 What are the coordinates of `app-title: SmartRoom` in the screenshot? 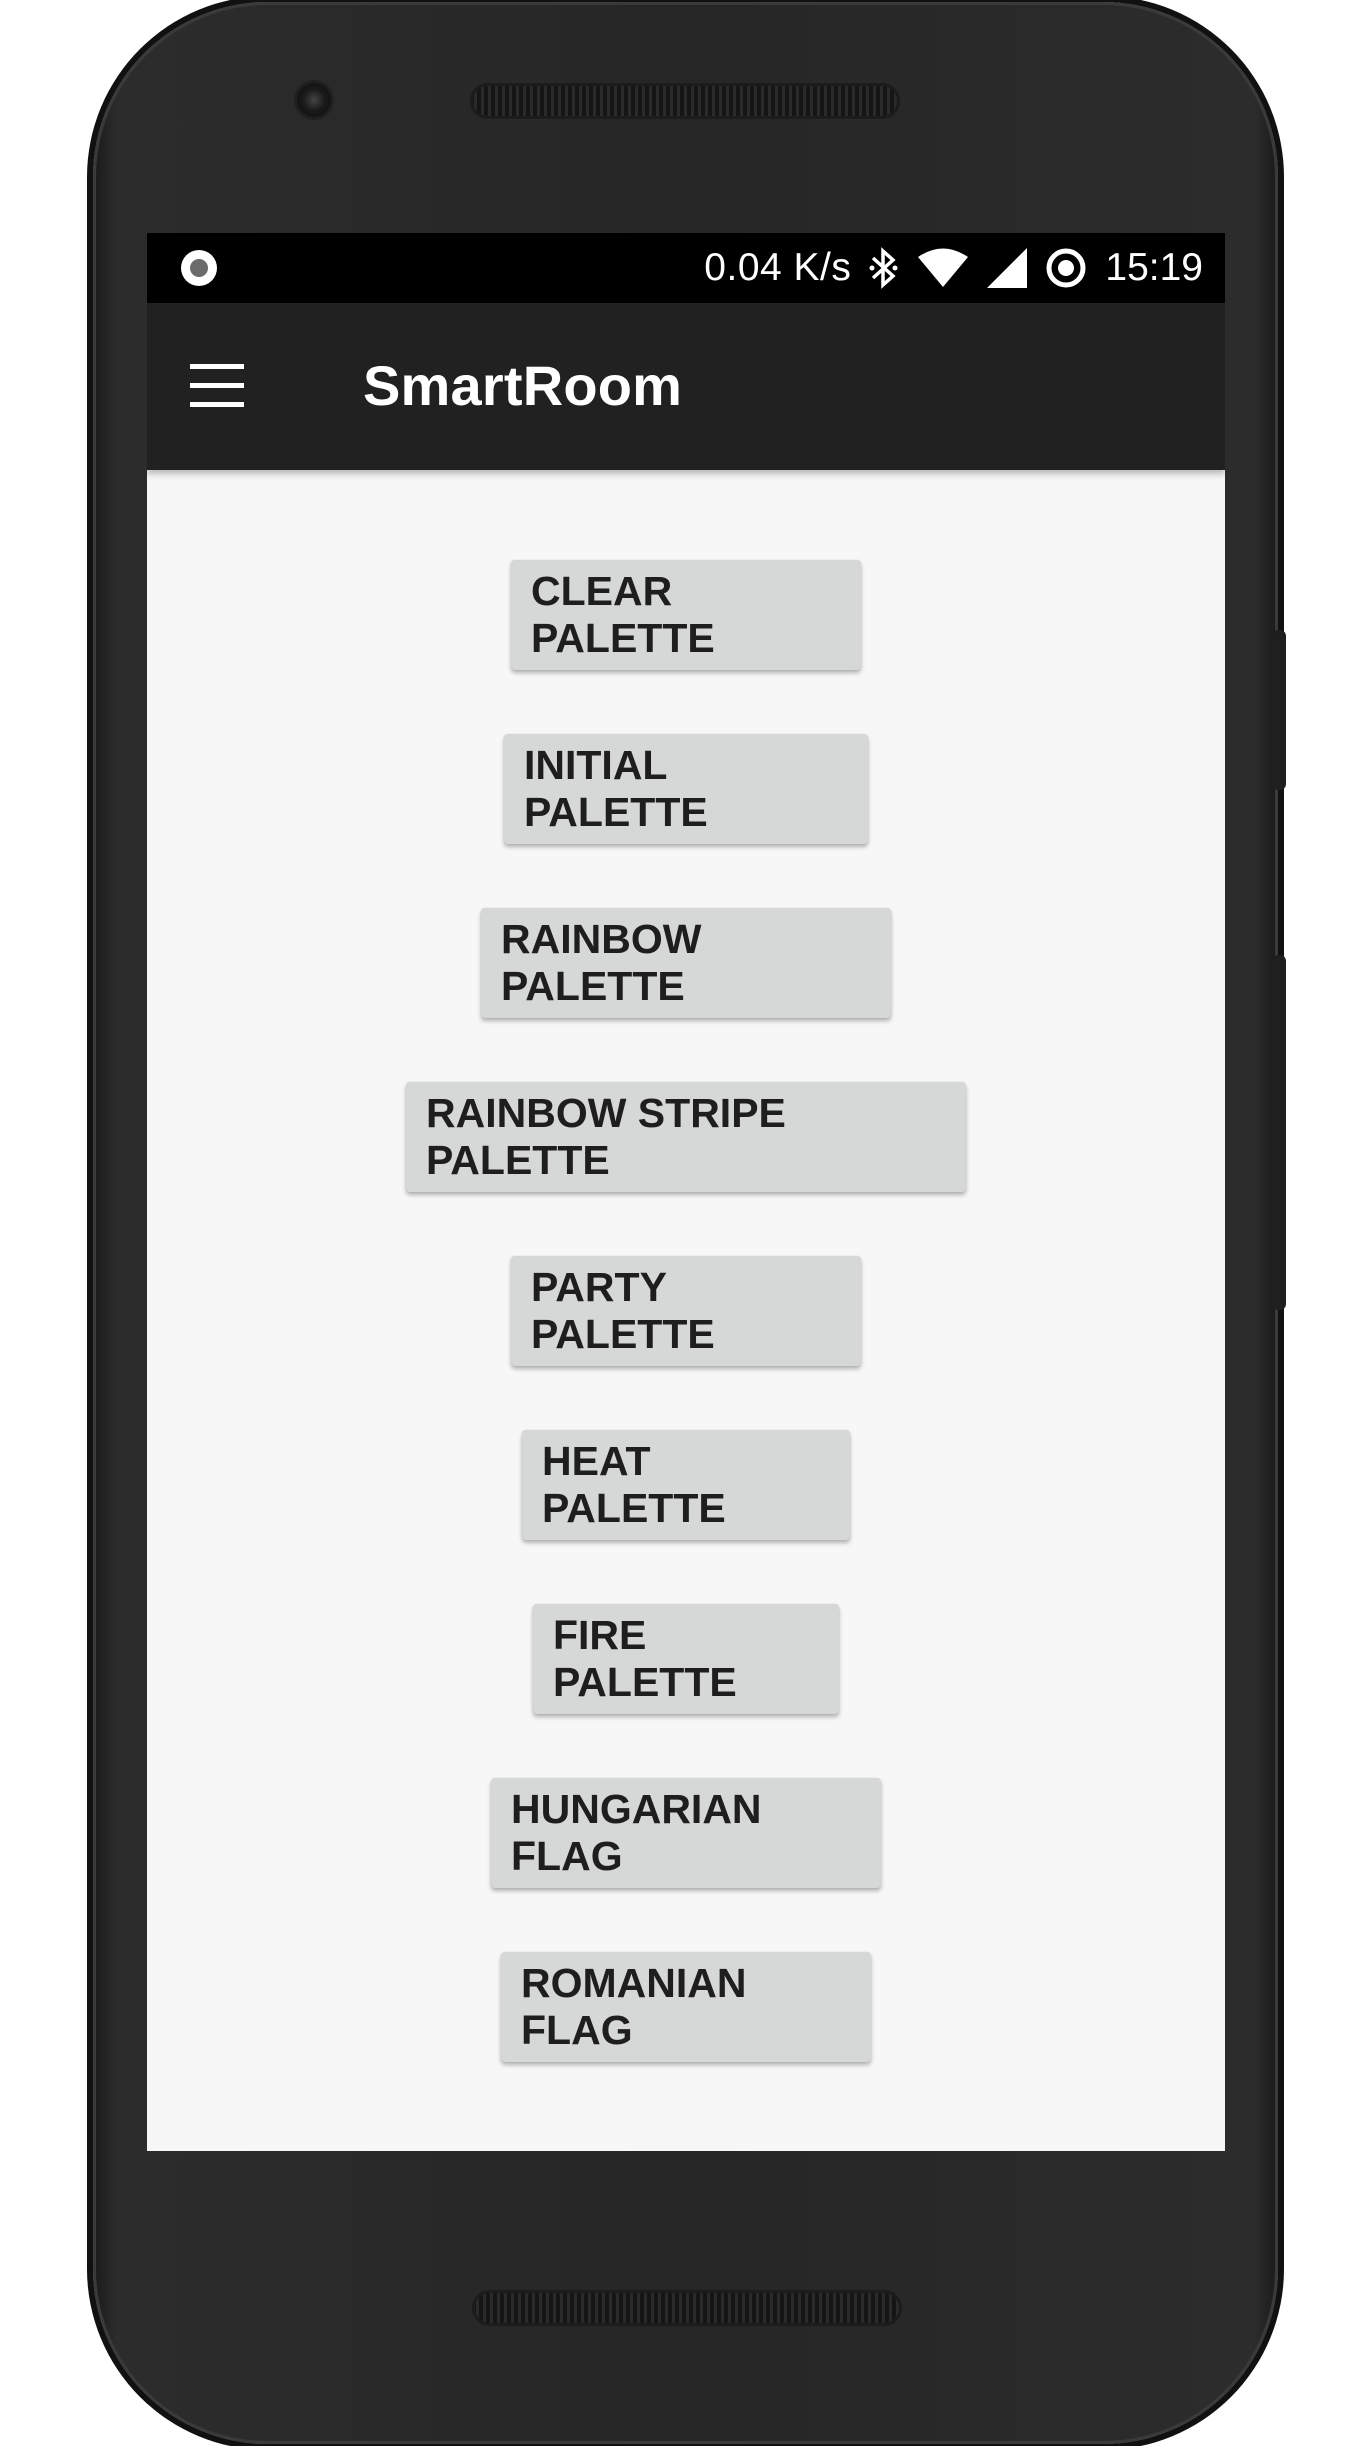 It's located at (523, 385).